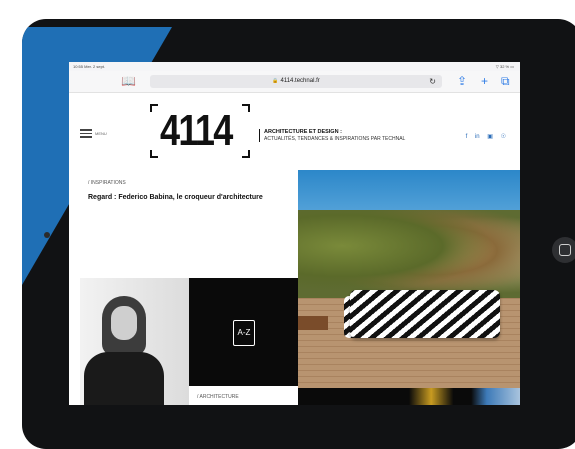 The width and height of the screenshot is (575, 449). What do you see at coordinates (432, 81) in the screenshot?
I see `reload-icon: ↻` at bounding box center [432, 81].